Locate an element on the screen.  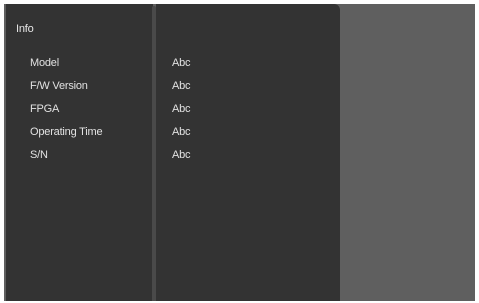
info-label-serial-number: S/N is located at coordinates (39, 155).